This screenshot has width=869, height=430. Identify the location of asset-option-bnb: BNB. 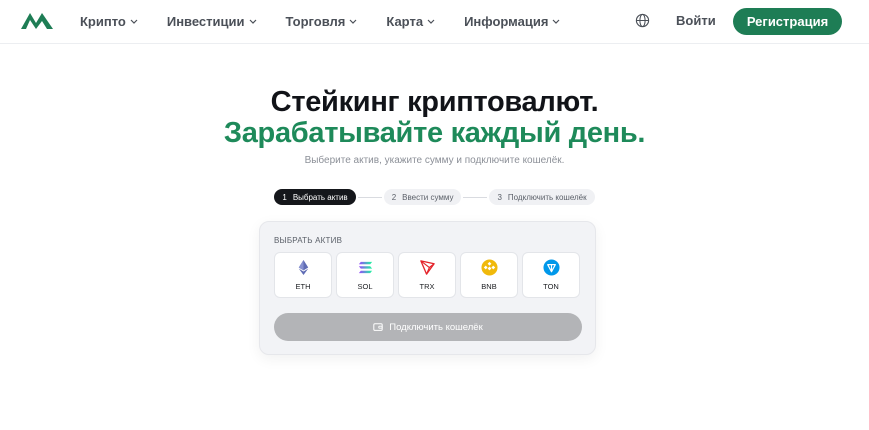
(489, 275).